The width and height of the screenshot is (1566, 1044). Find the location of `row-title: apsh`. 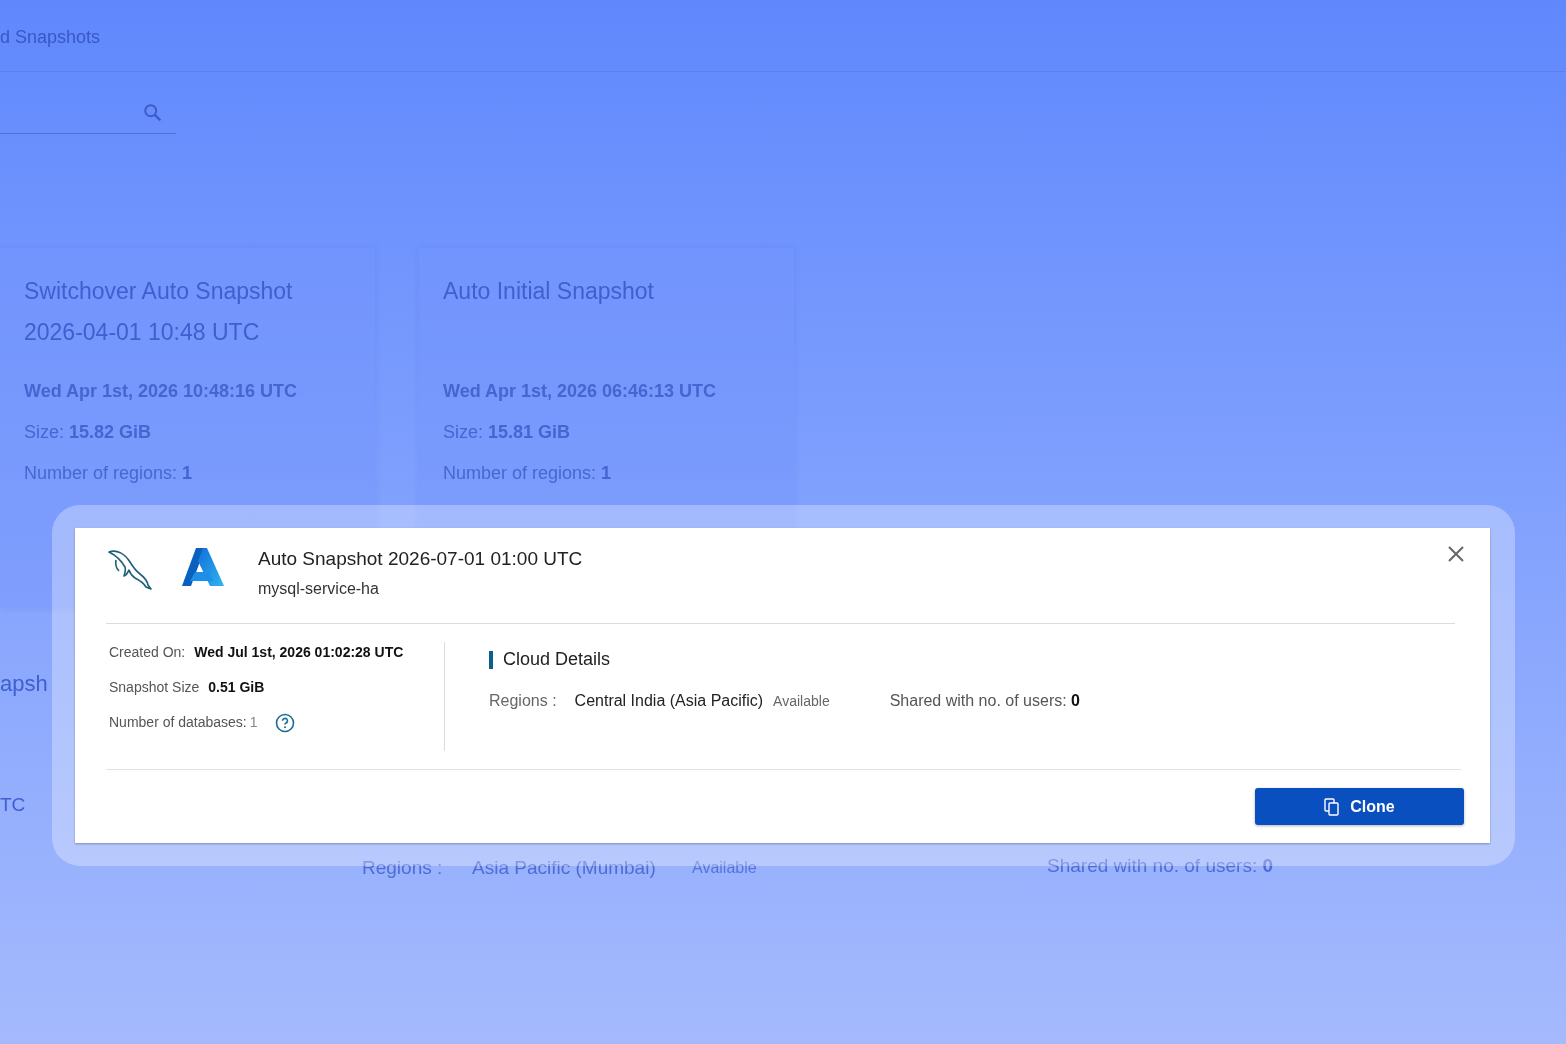

row-title: apsh is located at coordinates (24, 684).